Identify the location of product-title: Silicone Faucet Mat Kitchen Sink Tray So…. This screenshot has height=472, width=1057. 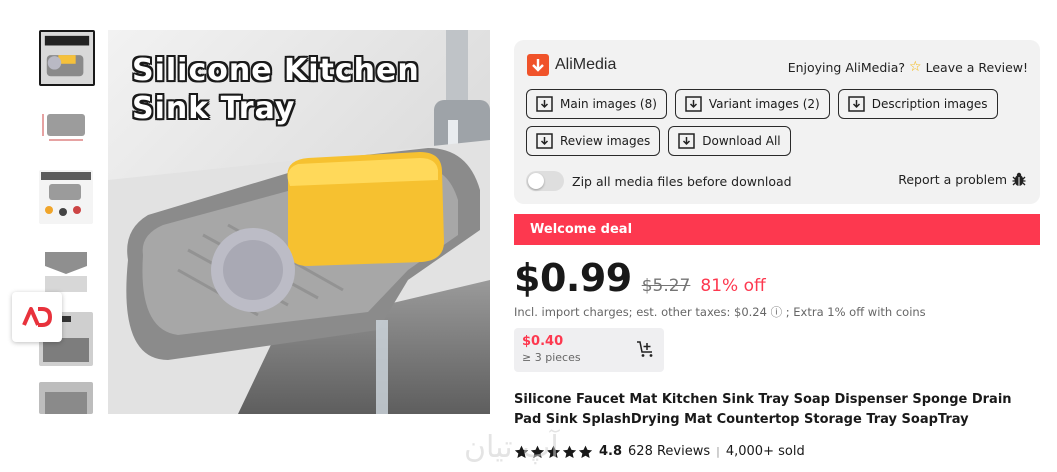
(763, 409).